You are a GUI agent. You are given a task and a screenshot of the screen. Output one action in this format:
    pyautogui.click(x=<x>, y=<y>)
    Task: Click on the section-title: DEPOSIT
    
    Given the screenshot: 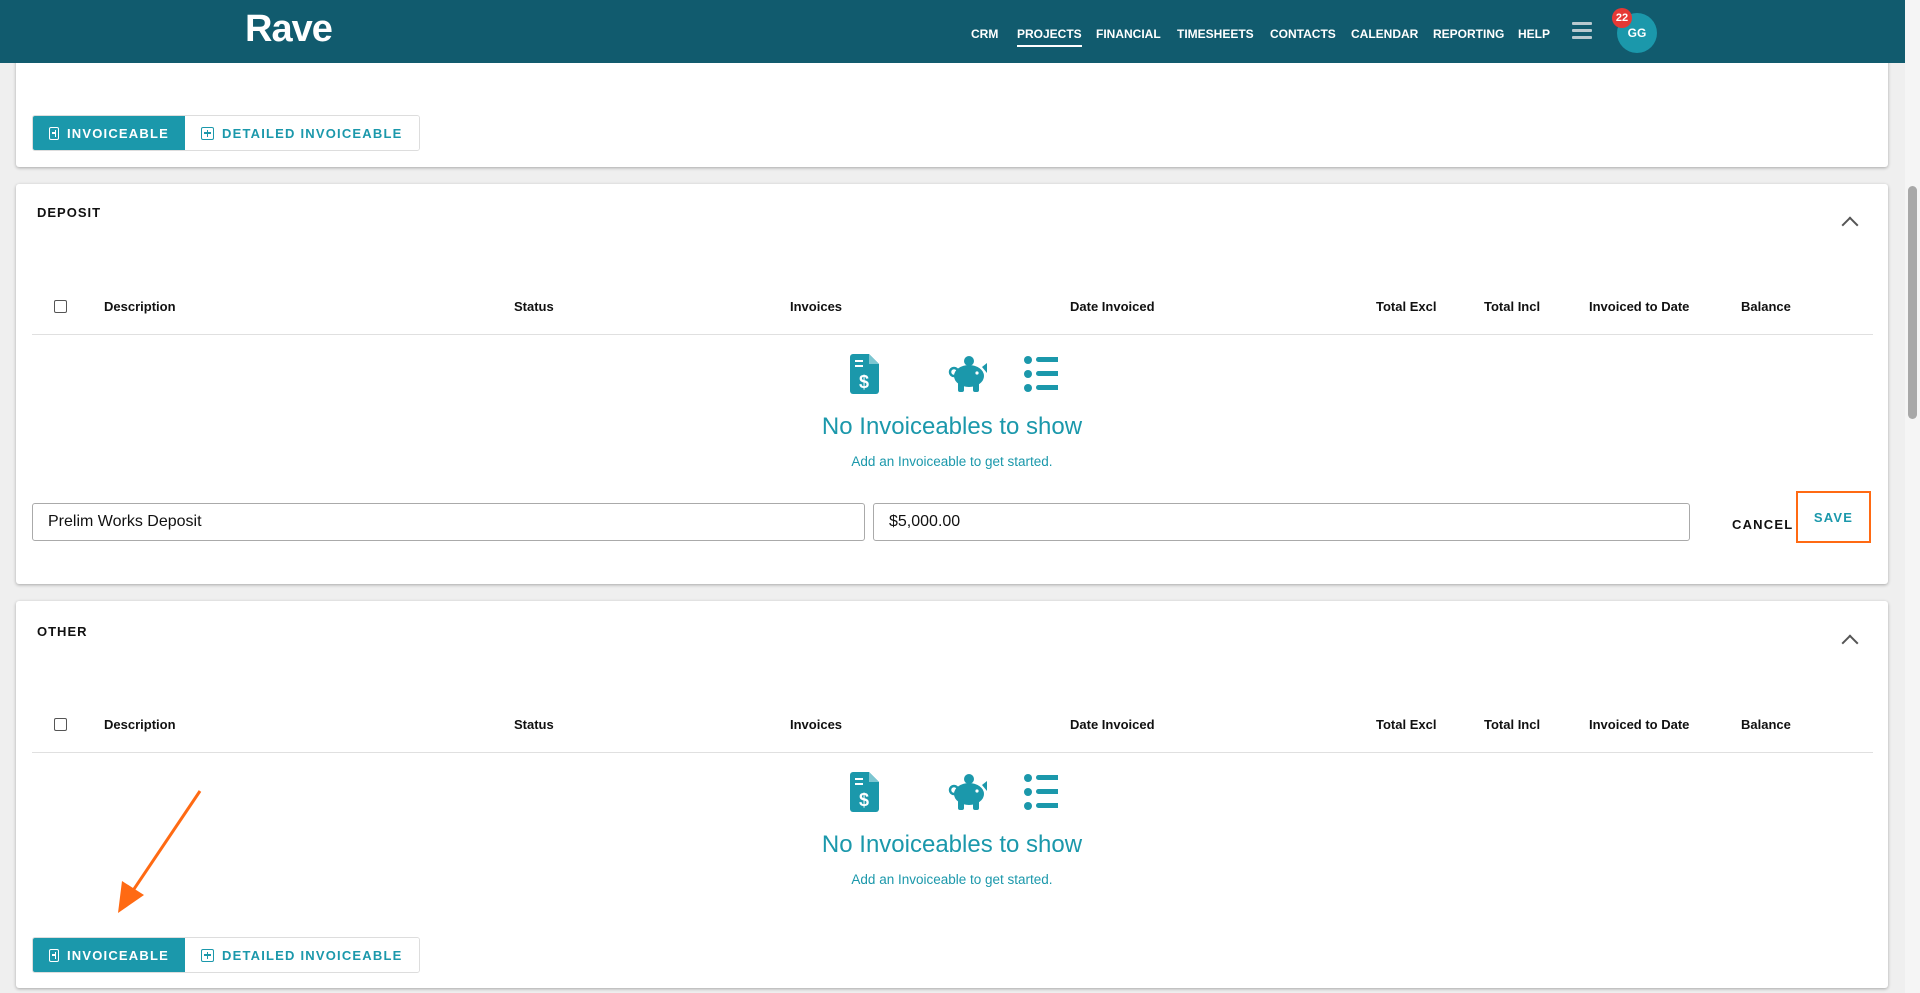 What is the action you would take?
    pyautogui.click(x=69, y=212)
    